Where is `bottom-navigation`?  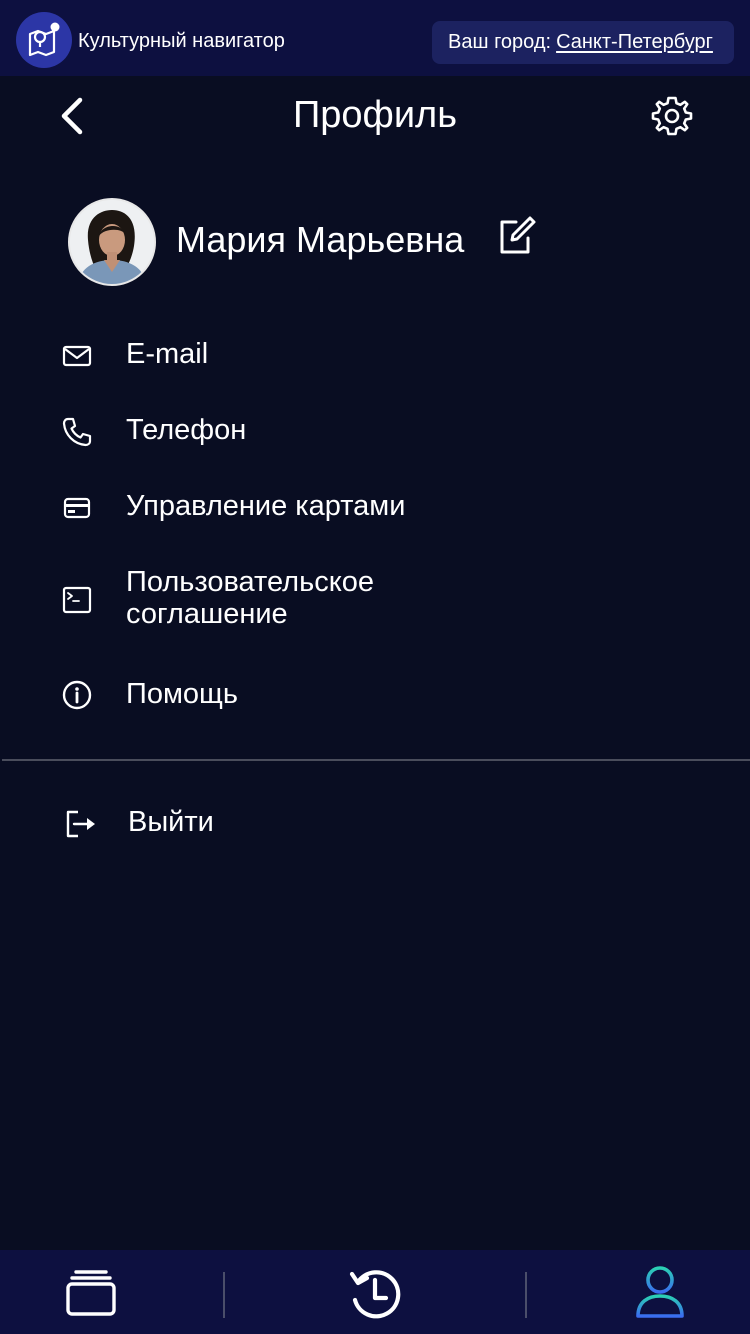
bottom-navigation is located at coordinates (375, 1292).